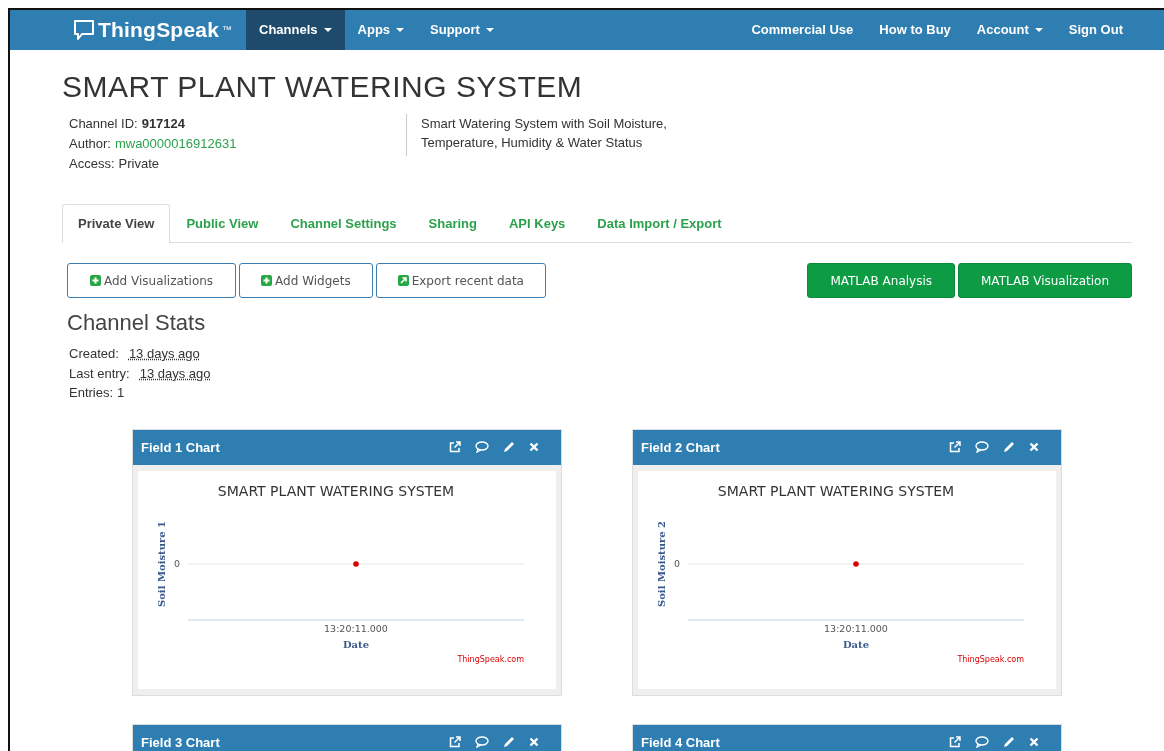  I want to click on meta-label: Author:, so click(90, 144).